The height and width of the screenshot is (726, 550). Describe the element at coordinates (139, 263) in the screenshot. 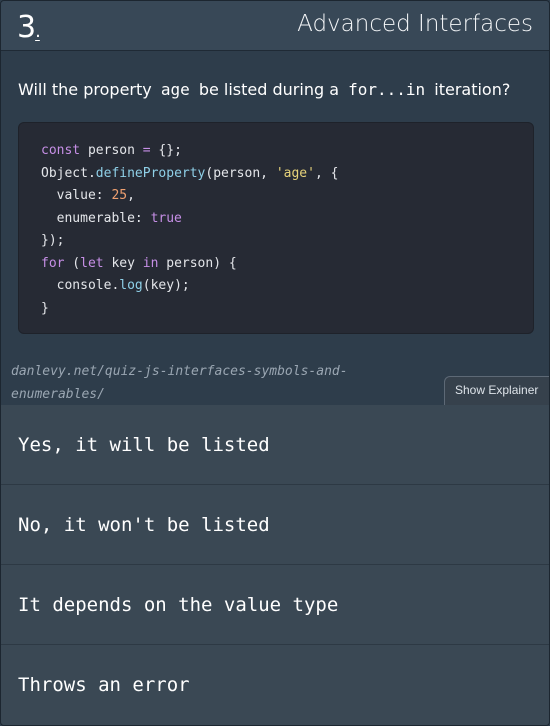

I see `code-line-6: for (let key in person) {` at that location.